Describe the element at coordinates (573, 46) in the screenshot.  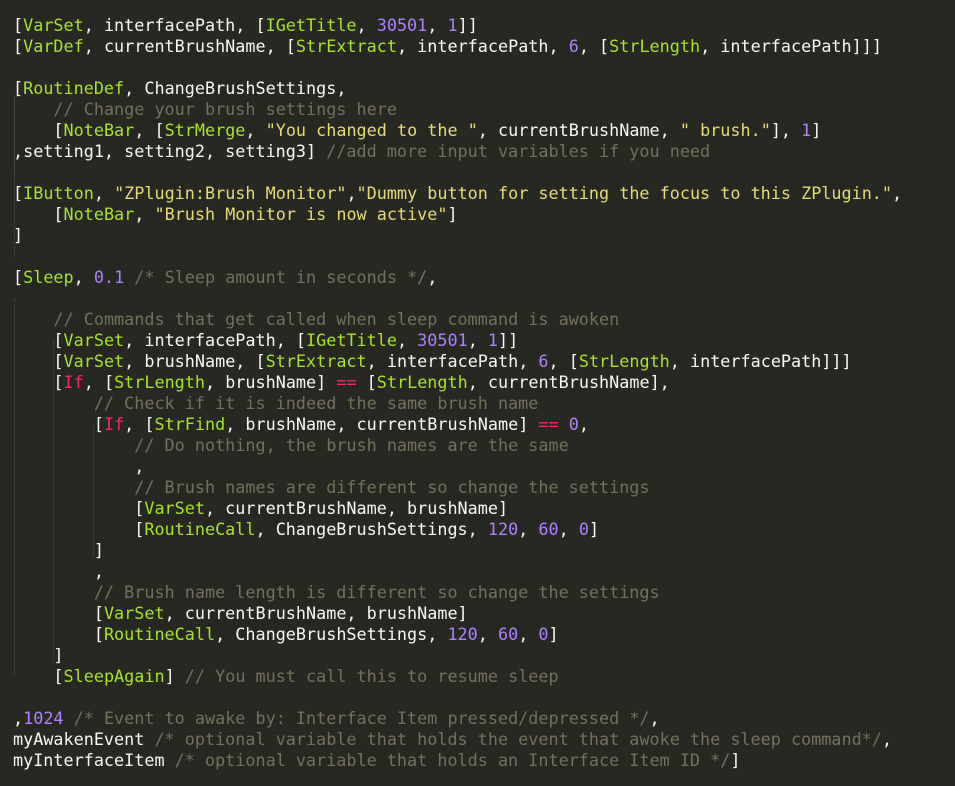
I see `number-token: 6` at that location.